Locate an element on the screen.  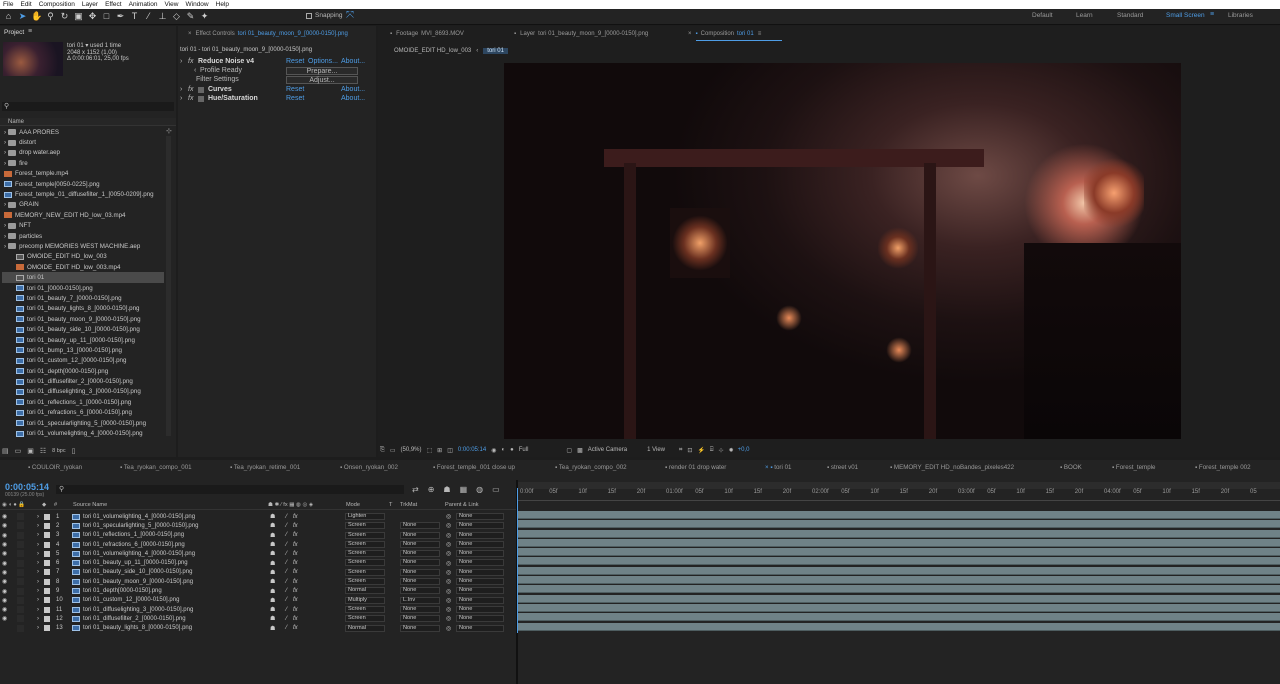
bpc-label: 8 bpc is located at coordinates (58, 451).